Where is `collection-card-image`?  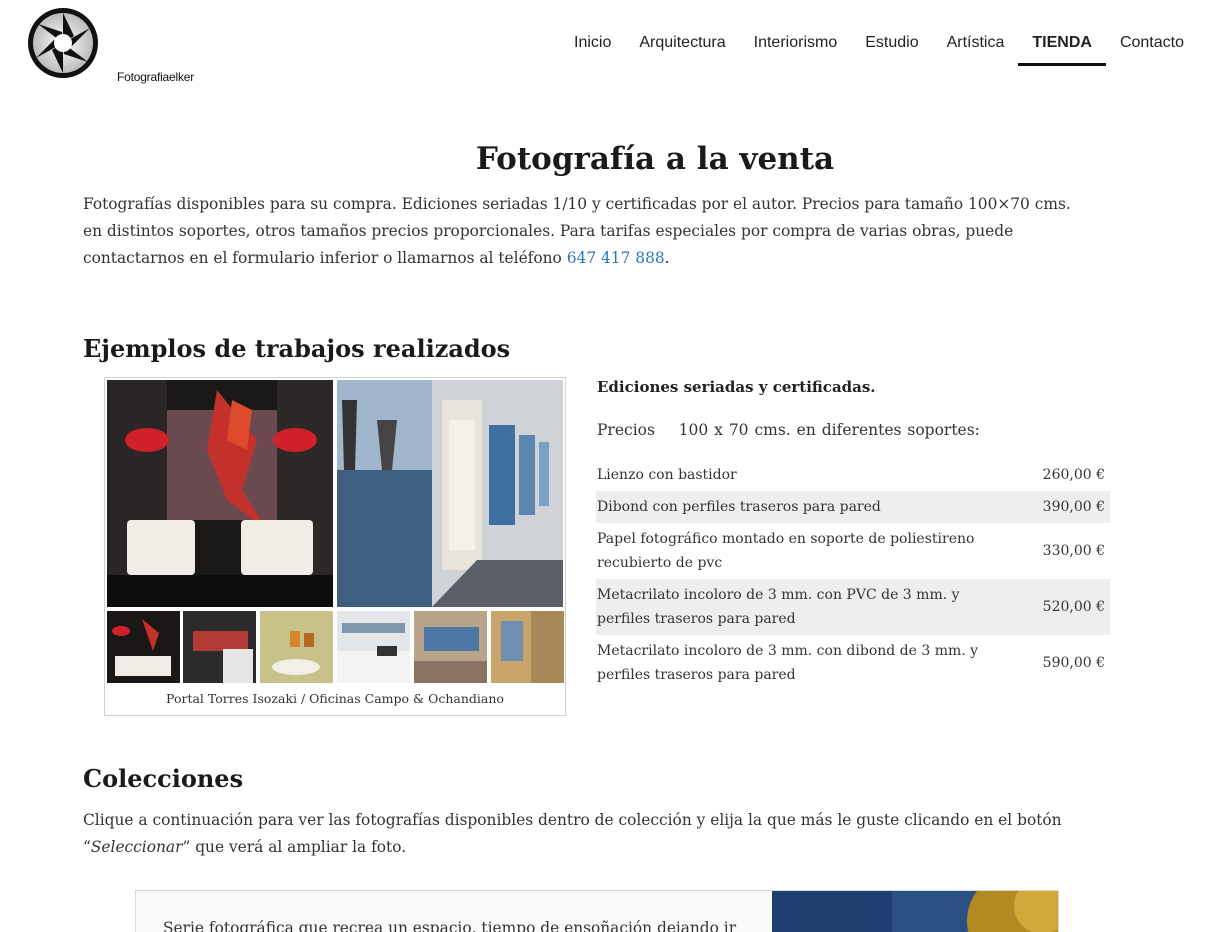 collection-card-image is located at coordinates (915, 911).